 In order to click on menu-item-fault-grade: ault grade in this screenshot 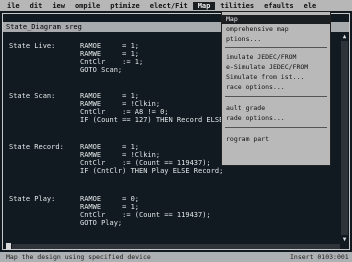, I will do `click(276, 108)`.